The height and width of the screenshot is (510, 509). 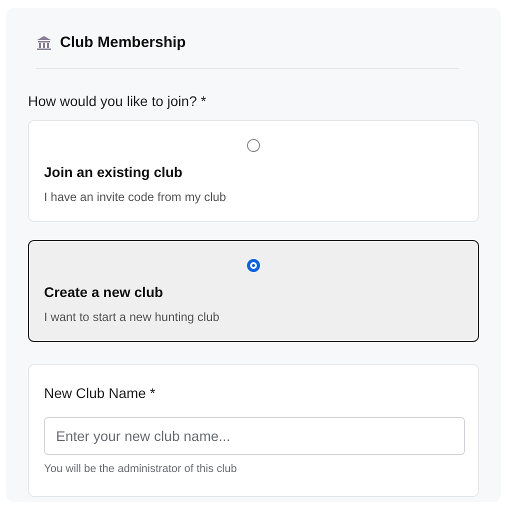 I want to click on option-description: I have an invite code from my club, so click(x=135, y=197).